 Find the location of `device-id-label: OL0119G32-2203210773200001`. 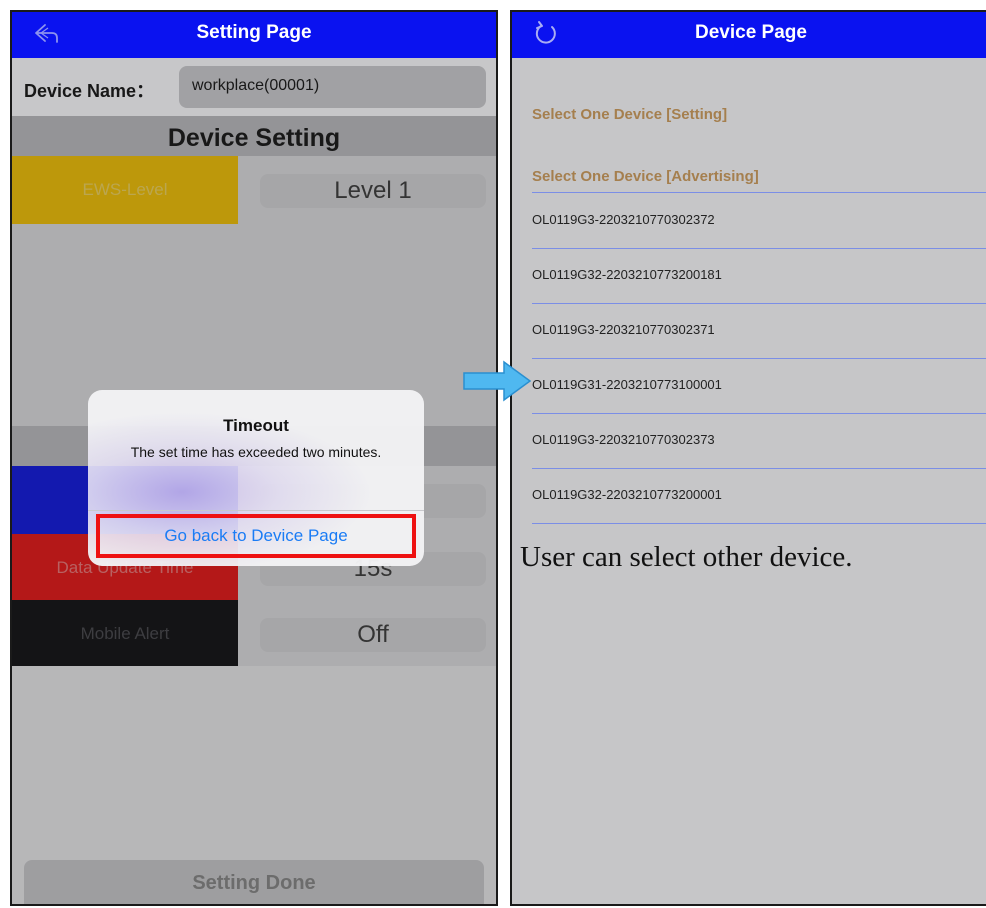

device-id-label: OL0119G32-2203210773200001 is located at coordinates (627, 494).